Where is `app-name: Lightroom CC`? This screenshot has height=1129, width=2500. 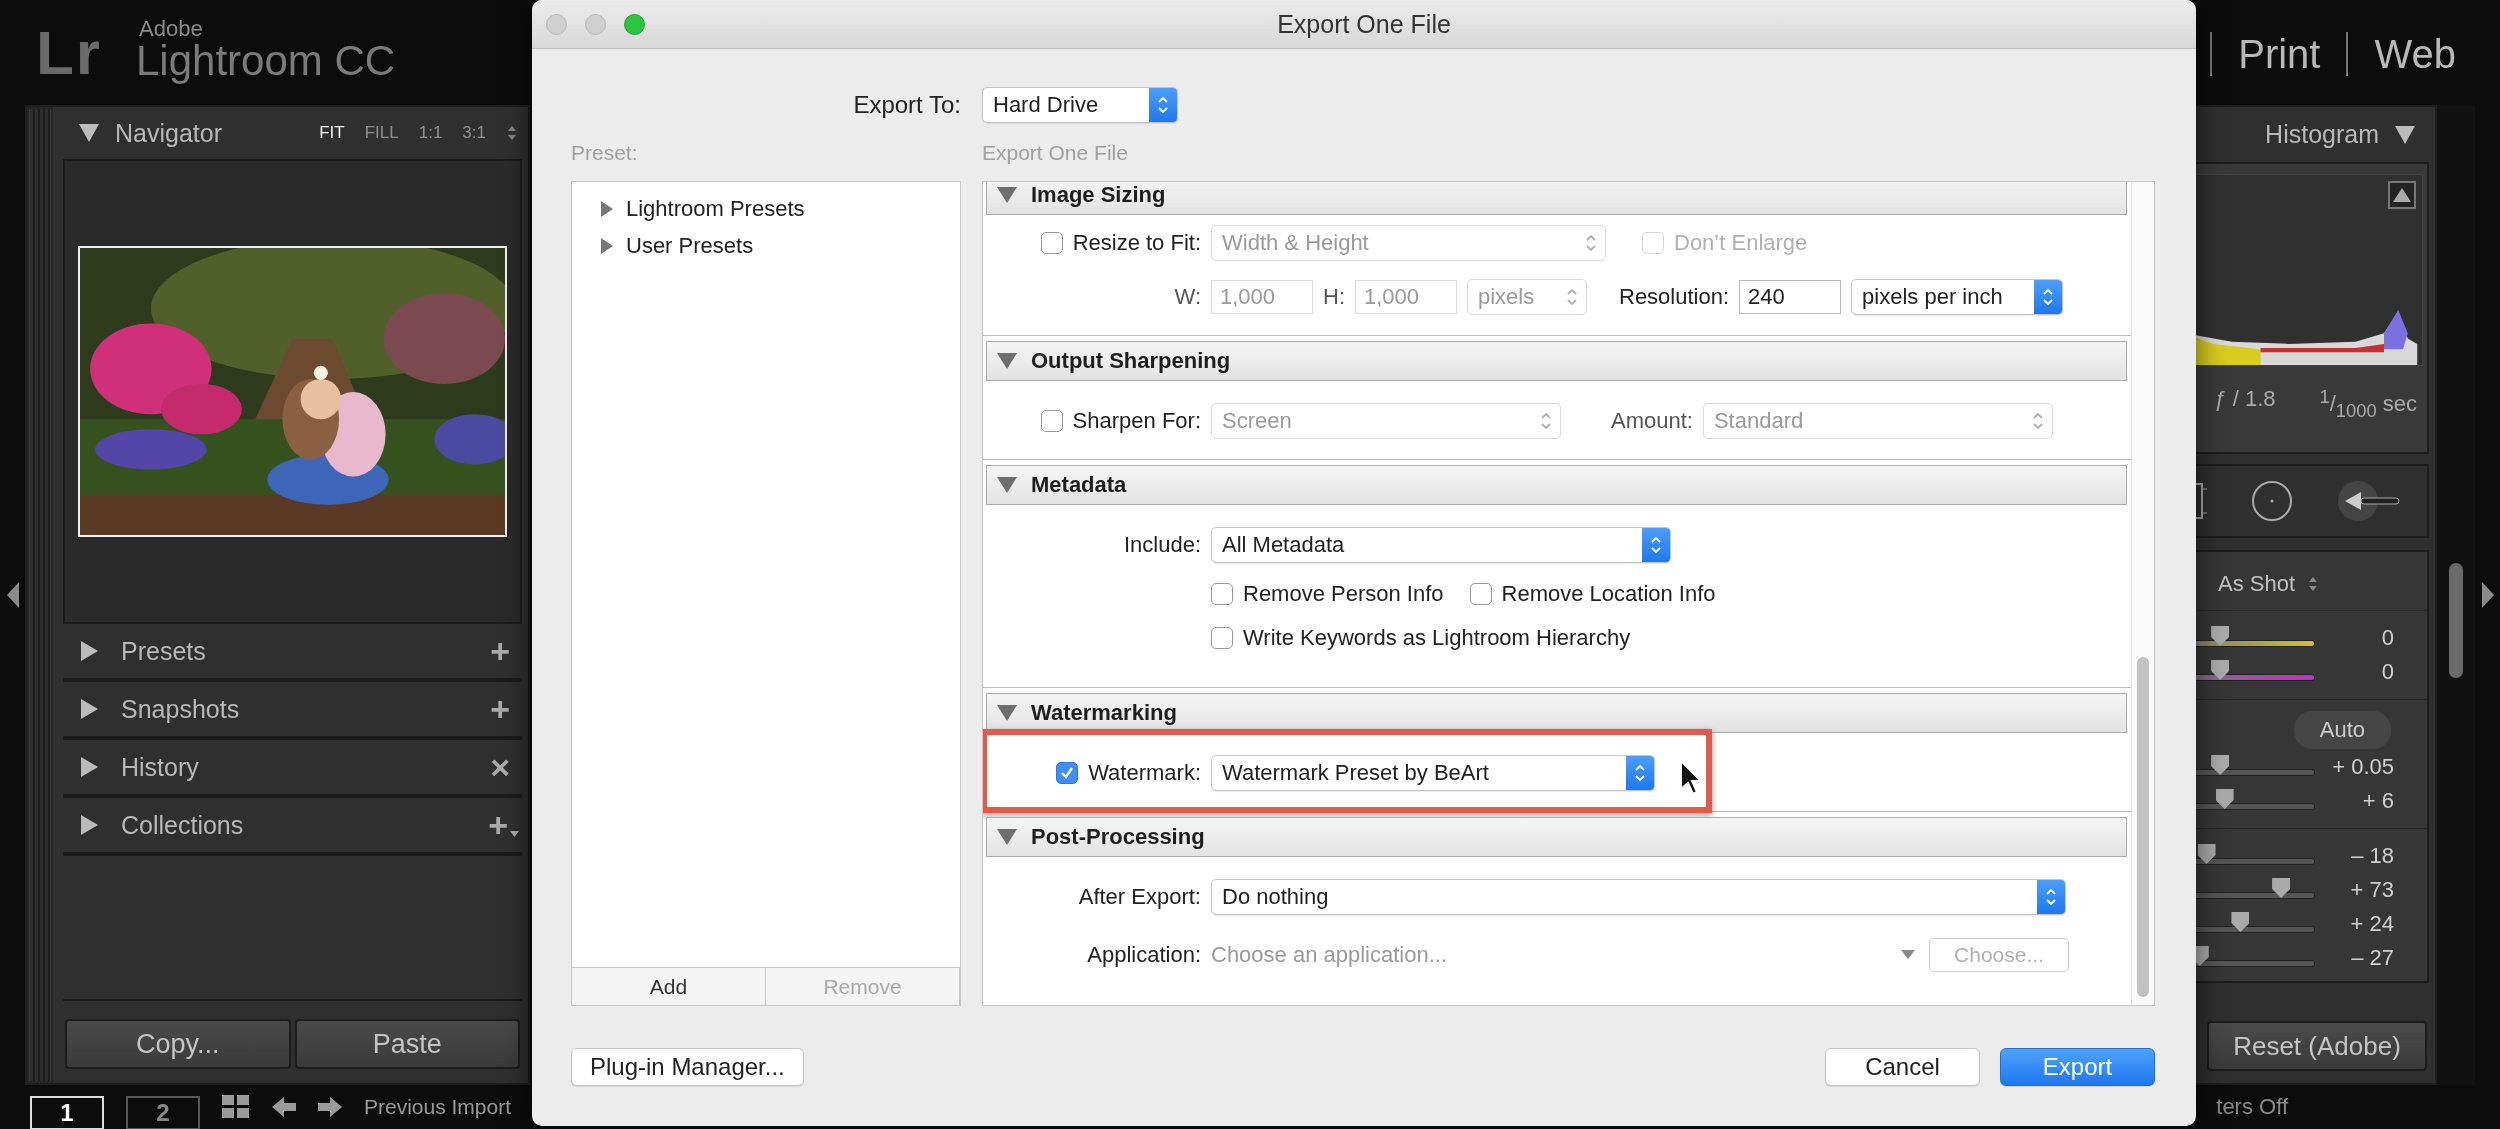 app-name: Lightroom CC is located at coordinates (266, 60).